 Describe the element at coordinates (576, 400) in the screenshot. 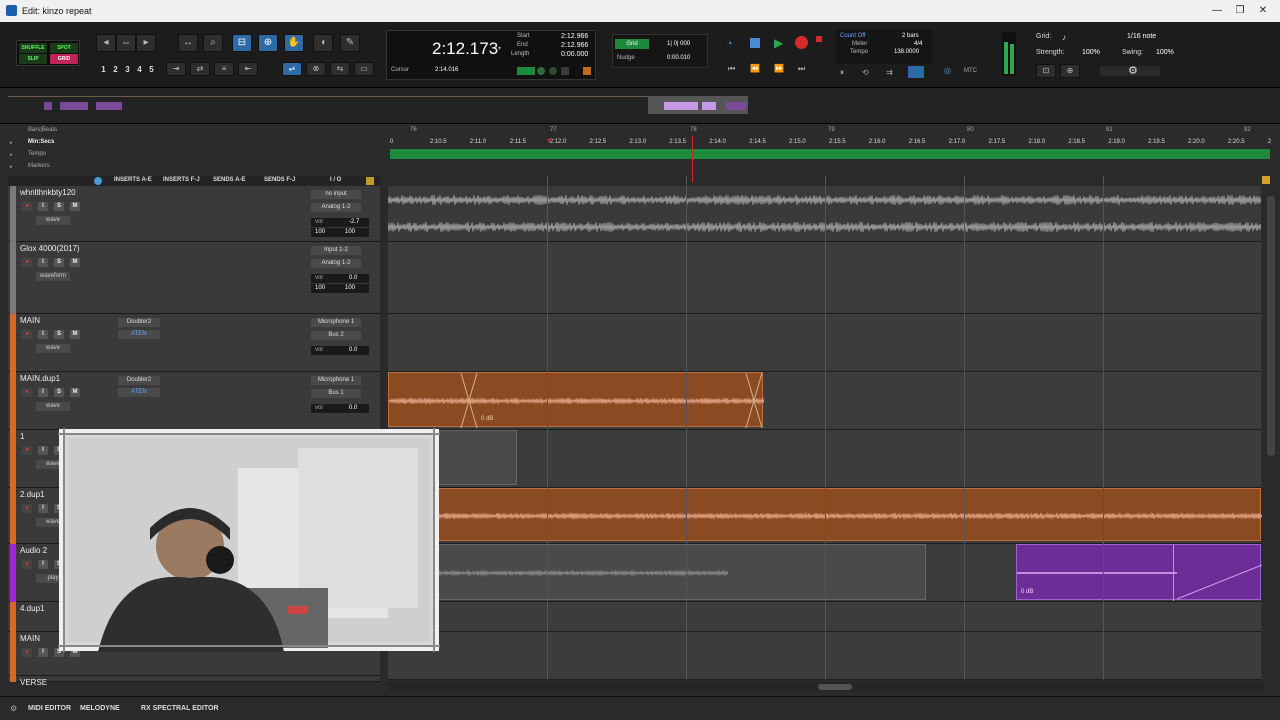

I see `audio-clip-main-dup1: 0 dB` at that location.